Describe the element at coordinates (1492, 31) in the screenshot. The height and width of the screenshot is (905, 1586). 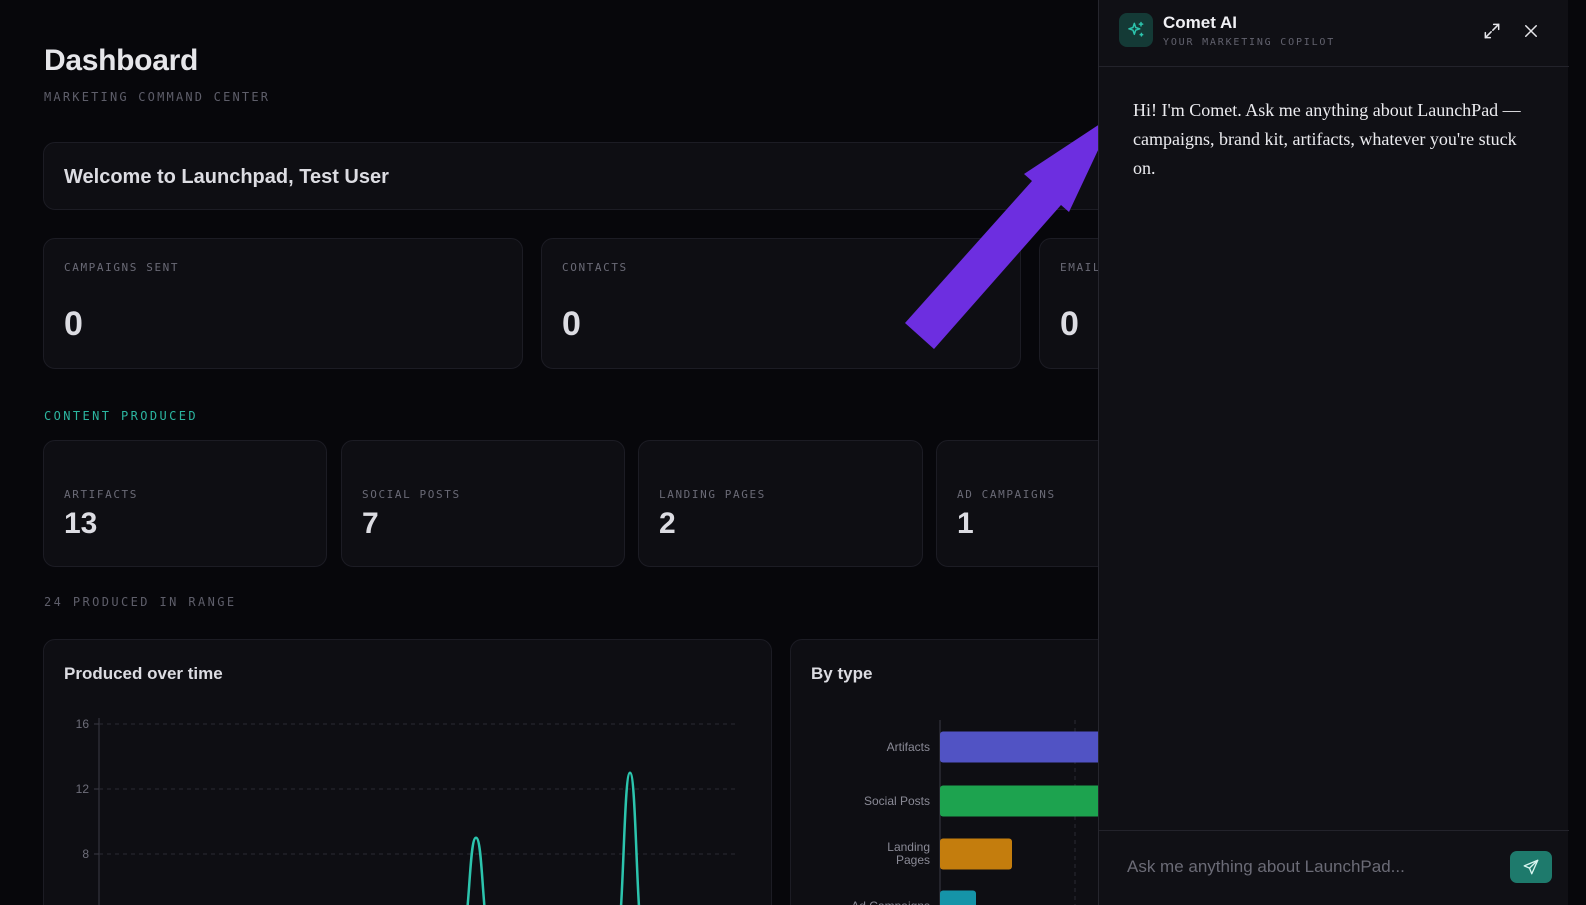
I see `expand-icon` at that location.